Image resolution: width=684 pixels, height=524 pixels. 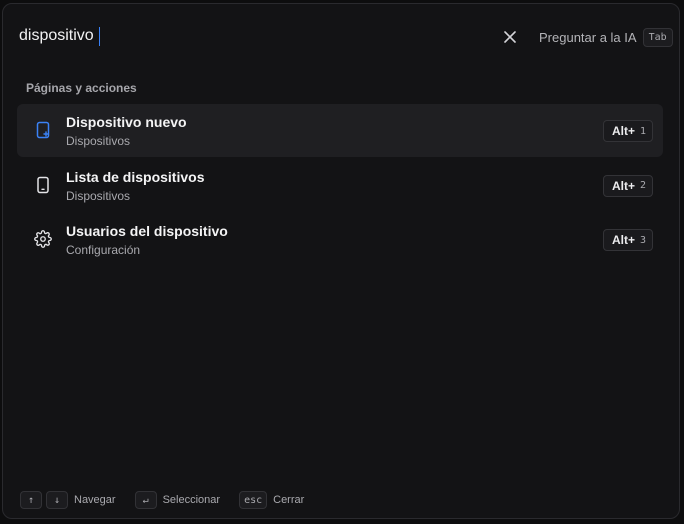 What do you see at coordinates (31, 500) in the screenshot?
I see `arrow-up-key: ↑` at bounding box center [31, 500].